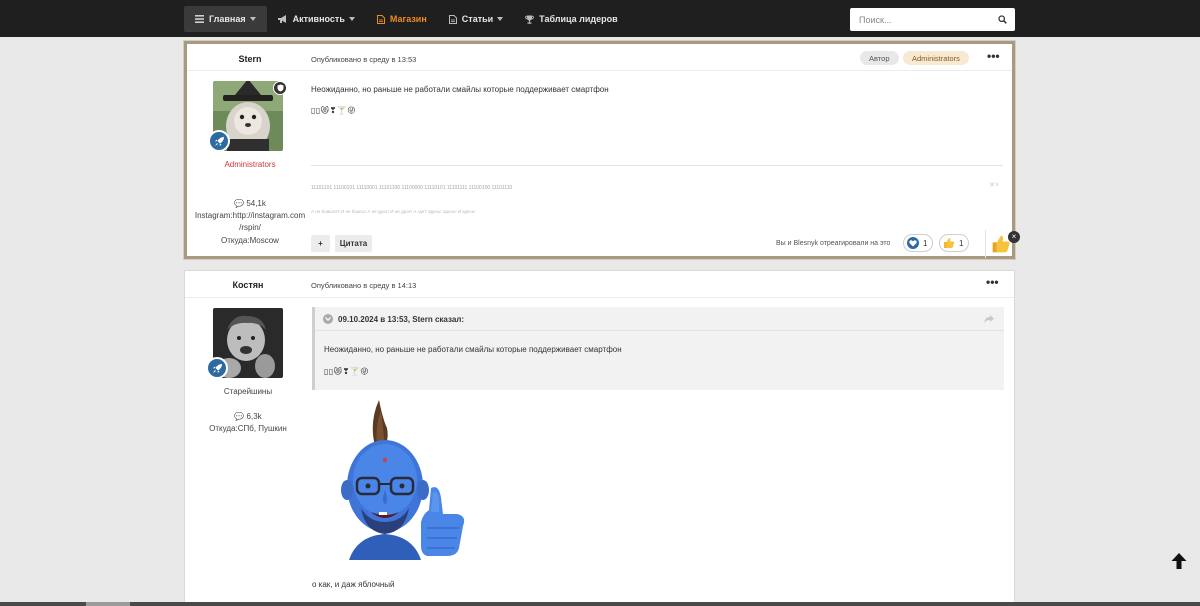 This screenshot has width=1200, height=606. I want to click on search-input, so click(920, 19).